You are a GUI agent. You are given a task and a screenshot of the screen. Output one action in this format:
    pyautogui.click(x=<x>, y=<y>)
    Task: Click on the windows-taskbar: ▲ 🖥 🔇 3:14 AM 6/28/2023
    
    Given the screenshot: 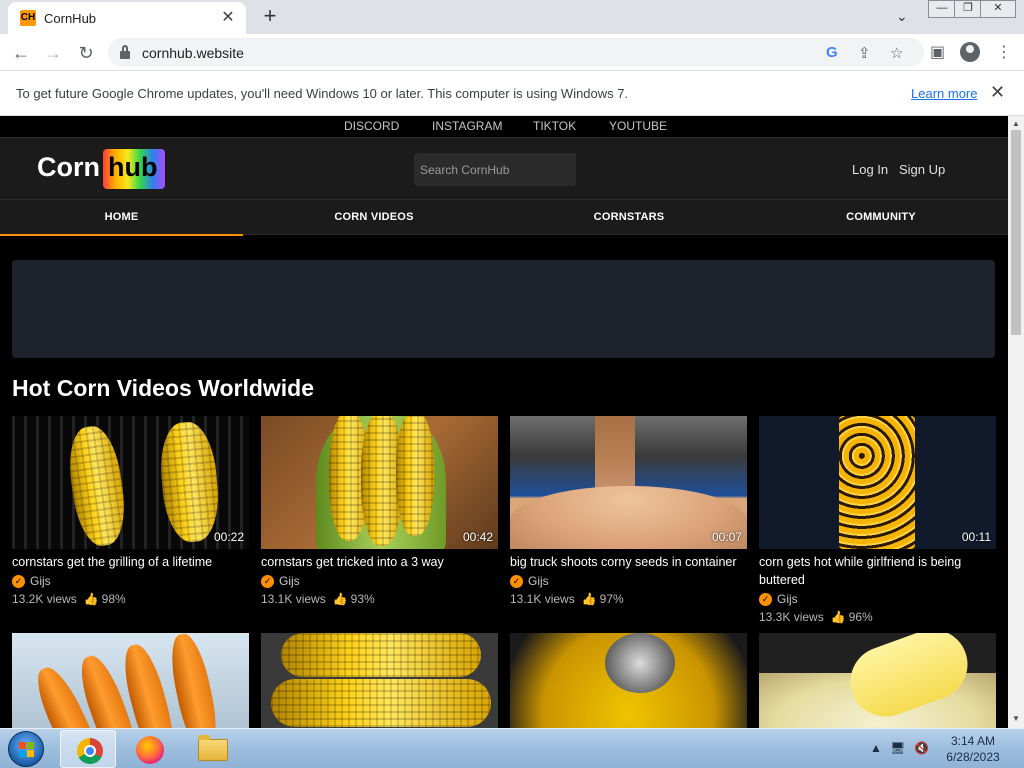 What is the action you would take?
    pyautogui.click(x=512, y=748)
    